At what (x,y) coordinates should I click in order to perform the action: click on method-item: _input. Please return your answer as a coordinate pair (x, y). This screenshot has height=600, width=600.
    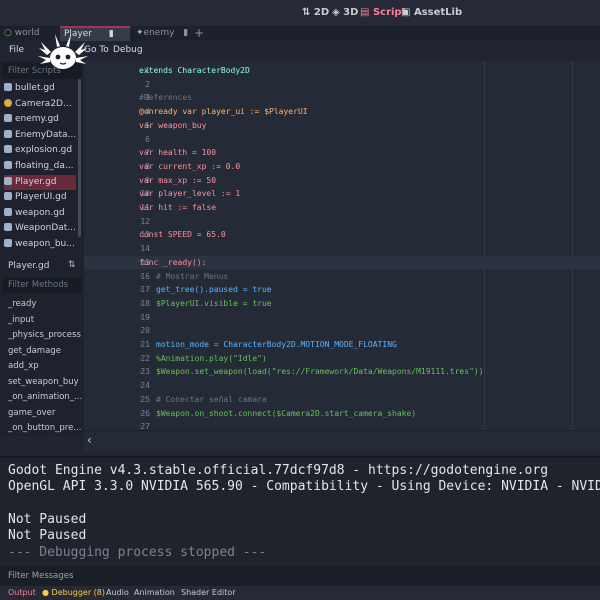
    Looking at the image, I should click on (21, 320).